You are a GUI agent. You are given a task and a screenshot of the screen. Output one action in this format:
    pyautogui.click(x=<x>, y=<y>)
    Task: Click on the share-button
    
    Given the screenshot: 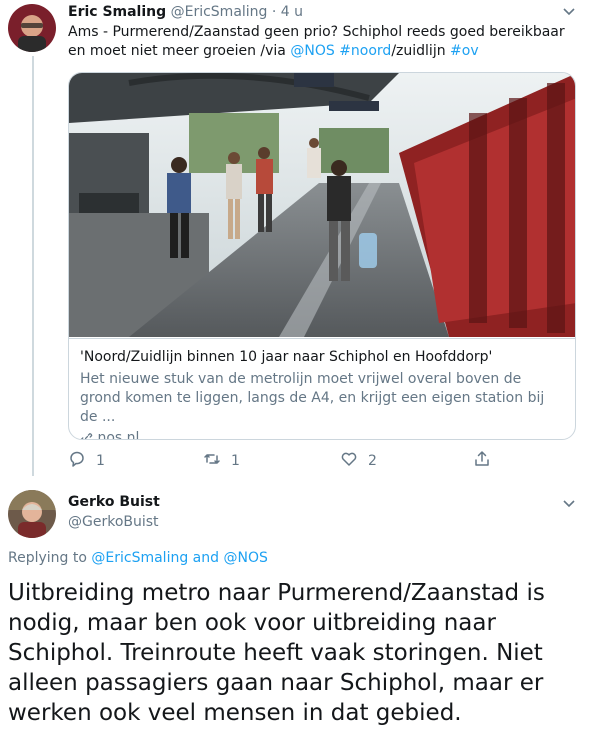 What is the action you would take?
    pyautogui.click(x=482, y=461)
    